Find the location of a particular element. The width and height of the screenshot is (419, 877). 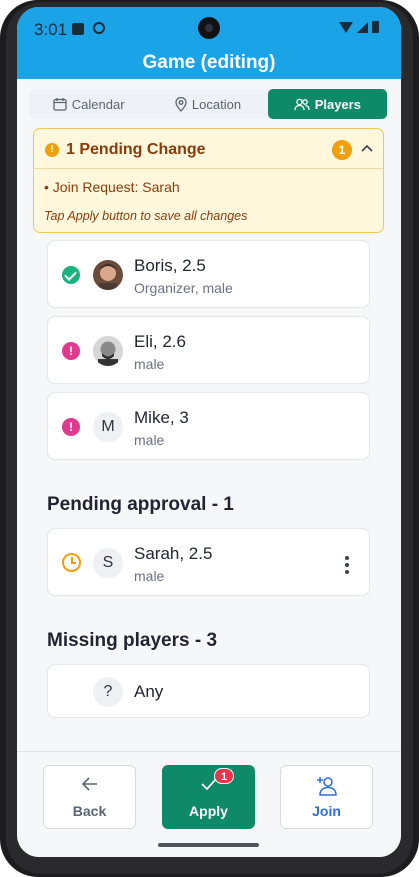

status-icons is located at coordinates (359, 27).